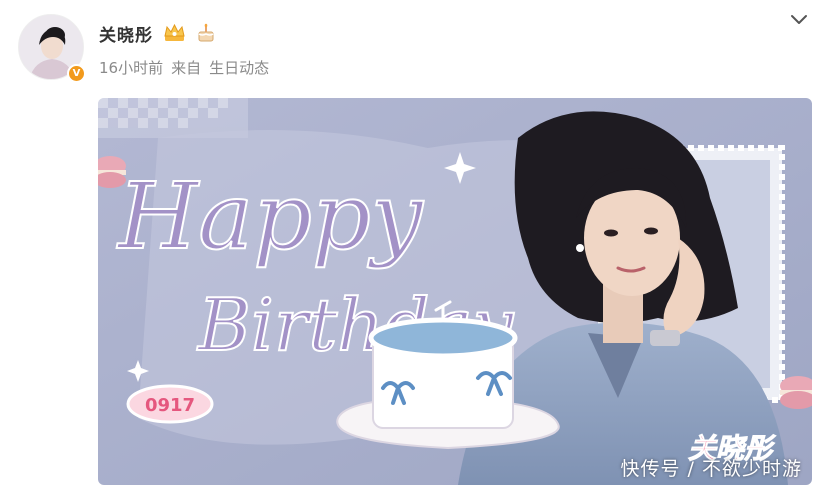 Image resolution: width=825 pixels, height=485 pixels. I want to click on cake-badge-icon, so click(206, 33).